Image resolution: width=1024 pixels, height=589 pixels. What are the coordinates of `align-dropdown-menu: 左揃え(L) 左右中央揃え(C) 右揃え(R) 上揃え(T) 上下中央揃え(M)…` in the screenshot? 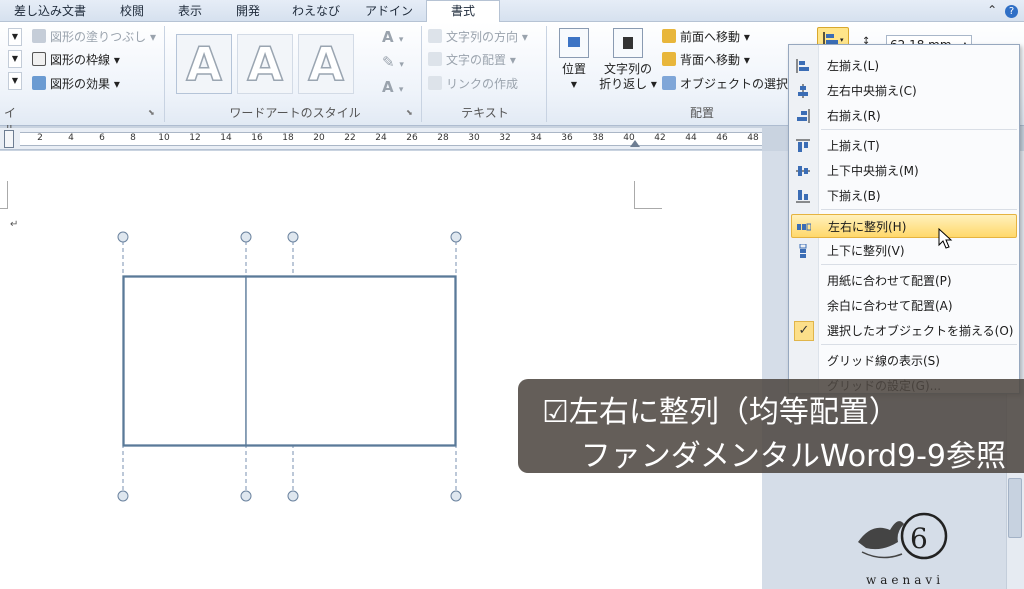 It's located at (904, 219).